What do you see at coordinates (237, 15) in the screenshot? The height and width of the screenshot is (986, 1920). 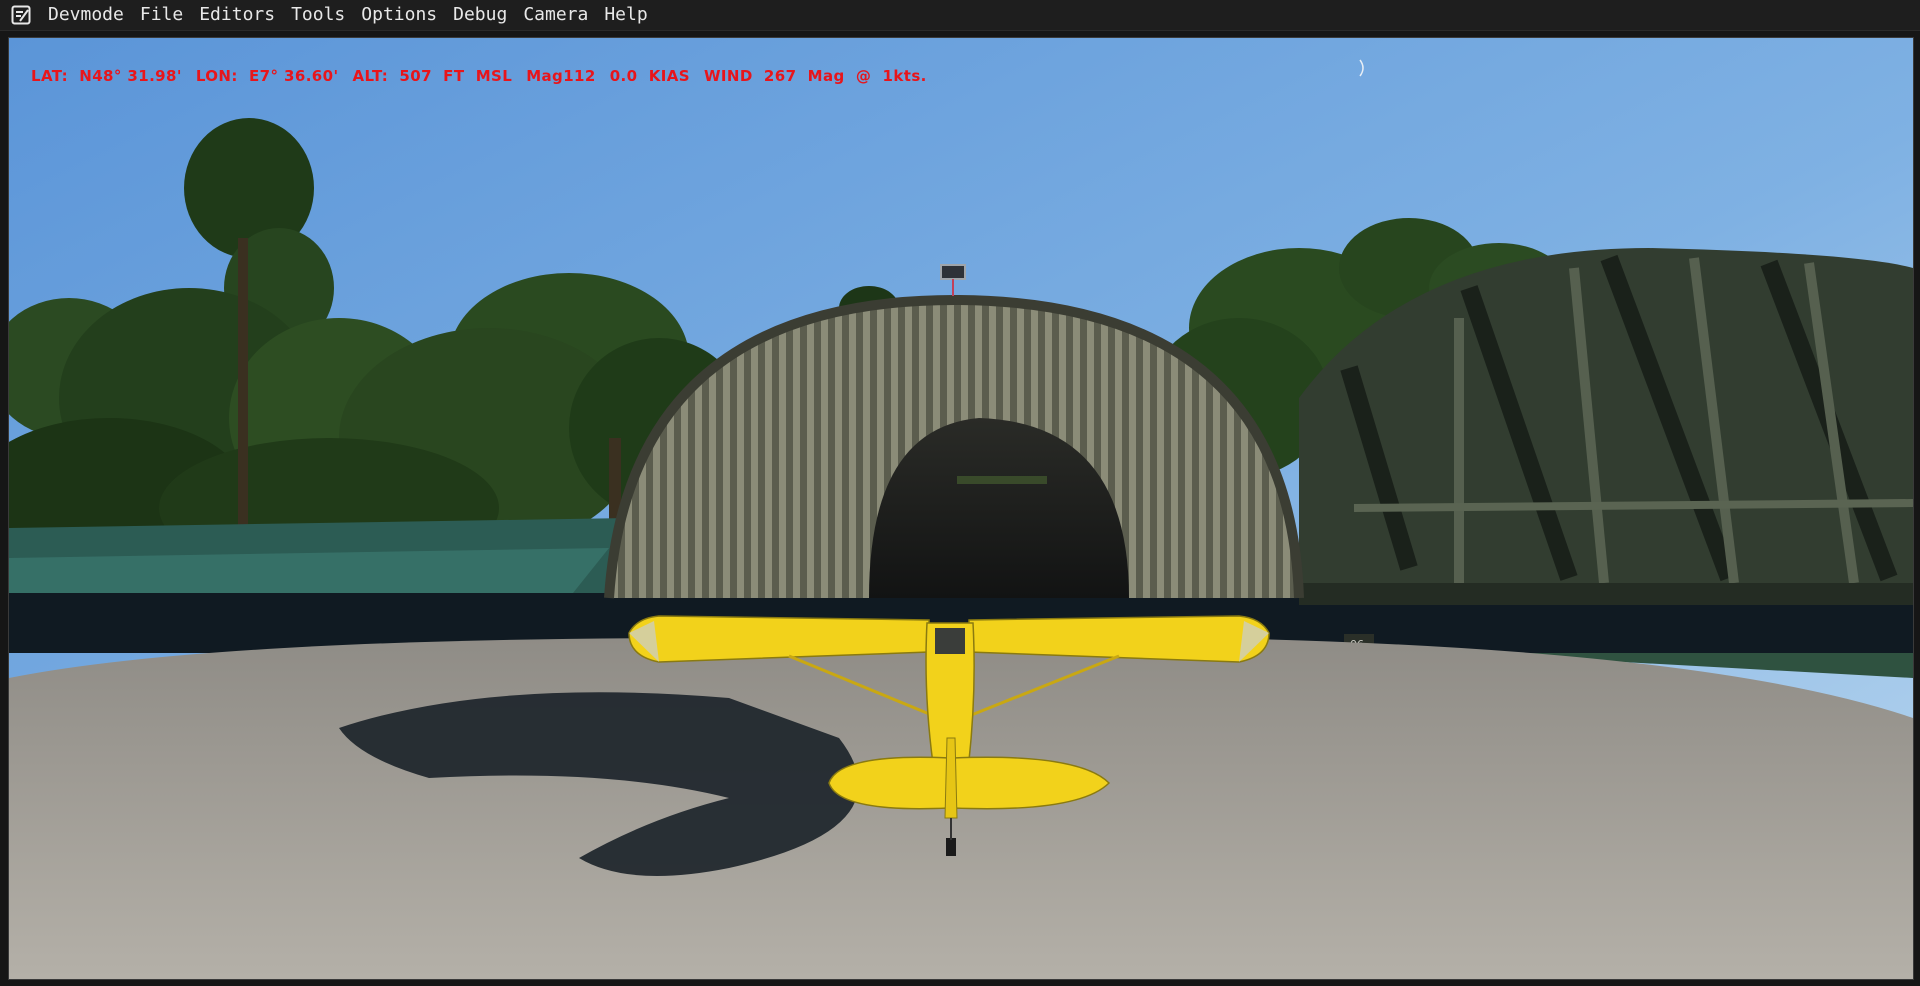 I see `menu-editors: Editors` at bounding box center [237, 15].